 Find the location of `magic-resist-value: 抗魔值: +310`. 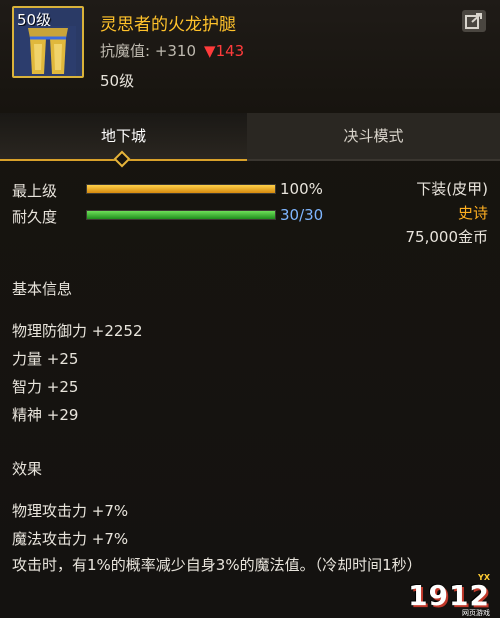

magic-resist-value: 抗魔值: +310 is located at coordinates (148, 51).